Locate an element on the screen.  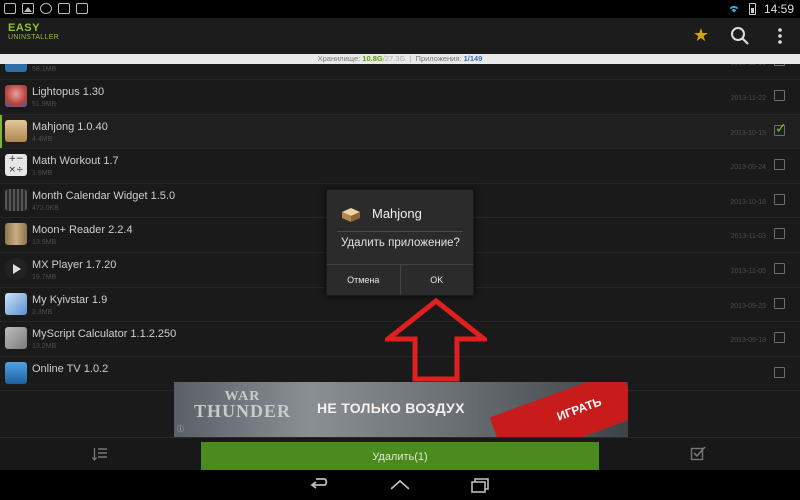
sort-icon is located at coordinates (99, 454).